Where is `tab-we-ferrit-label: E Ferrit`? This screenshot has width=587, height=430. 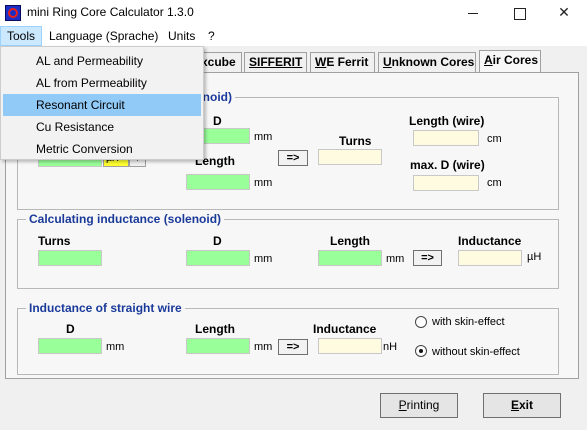
tab-we-ferrit-label: E Ferrit is located at coordinates (347, 62).